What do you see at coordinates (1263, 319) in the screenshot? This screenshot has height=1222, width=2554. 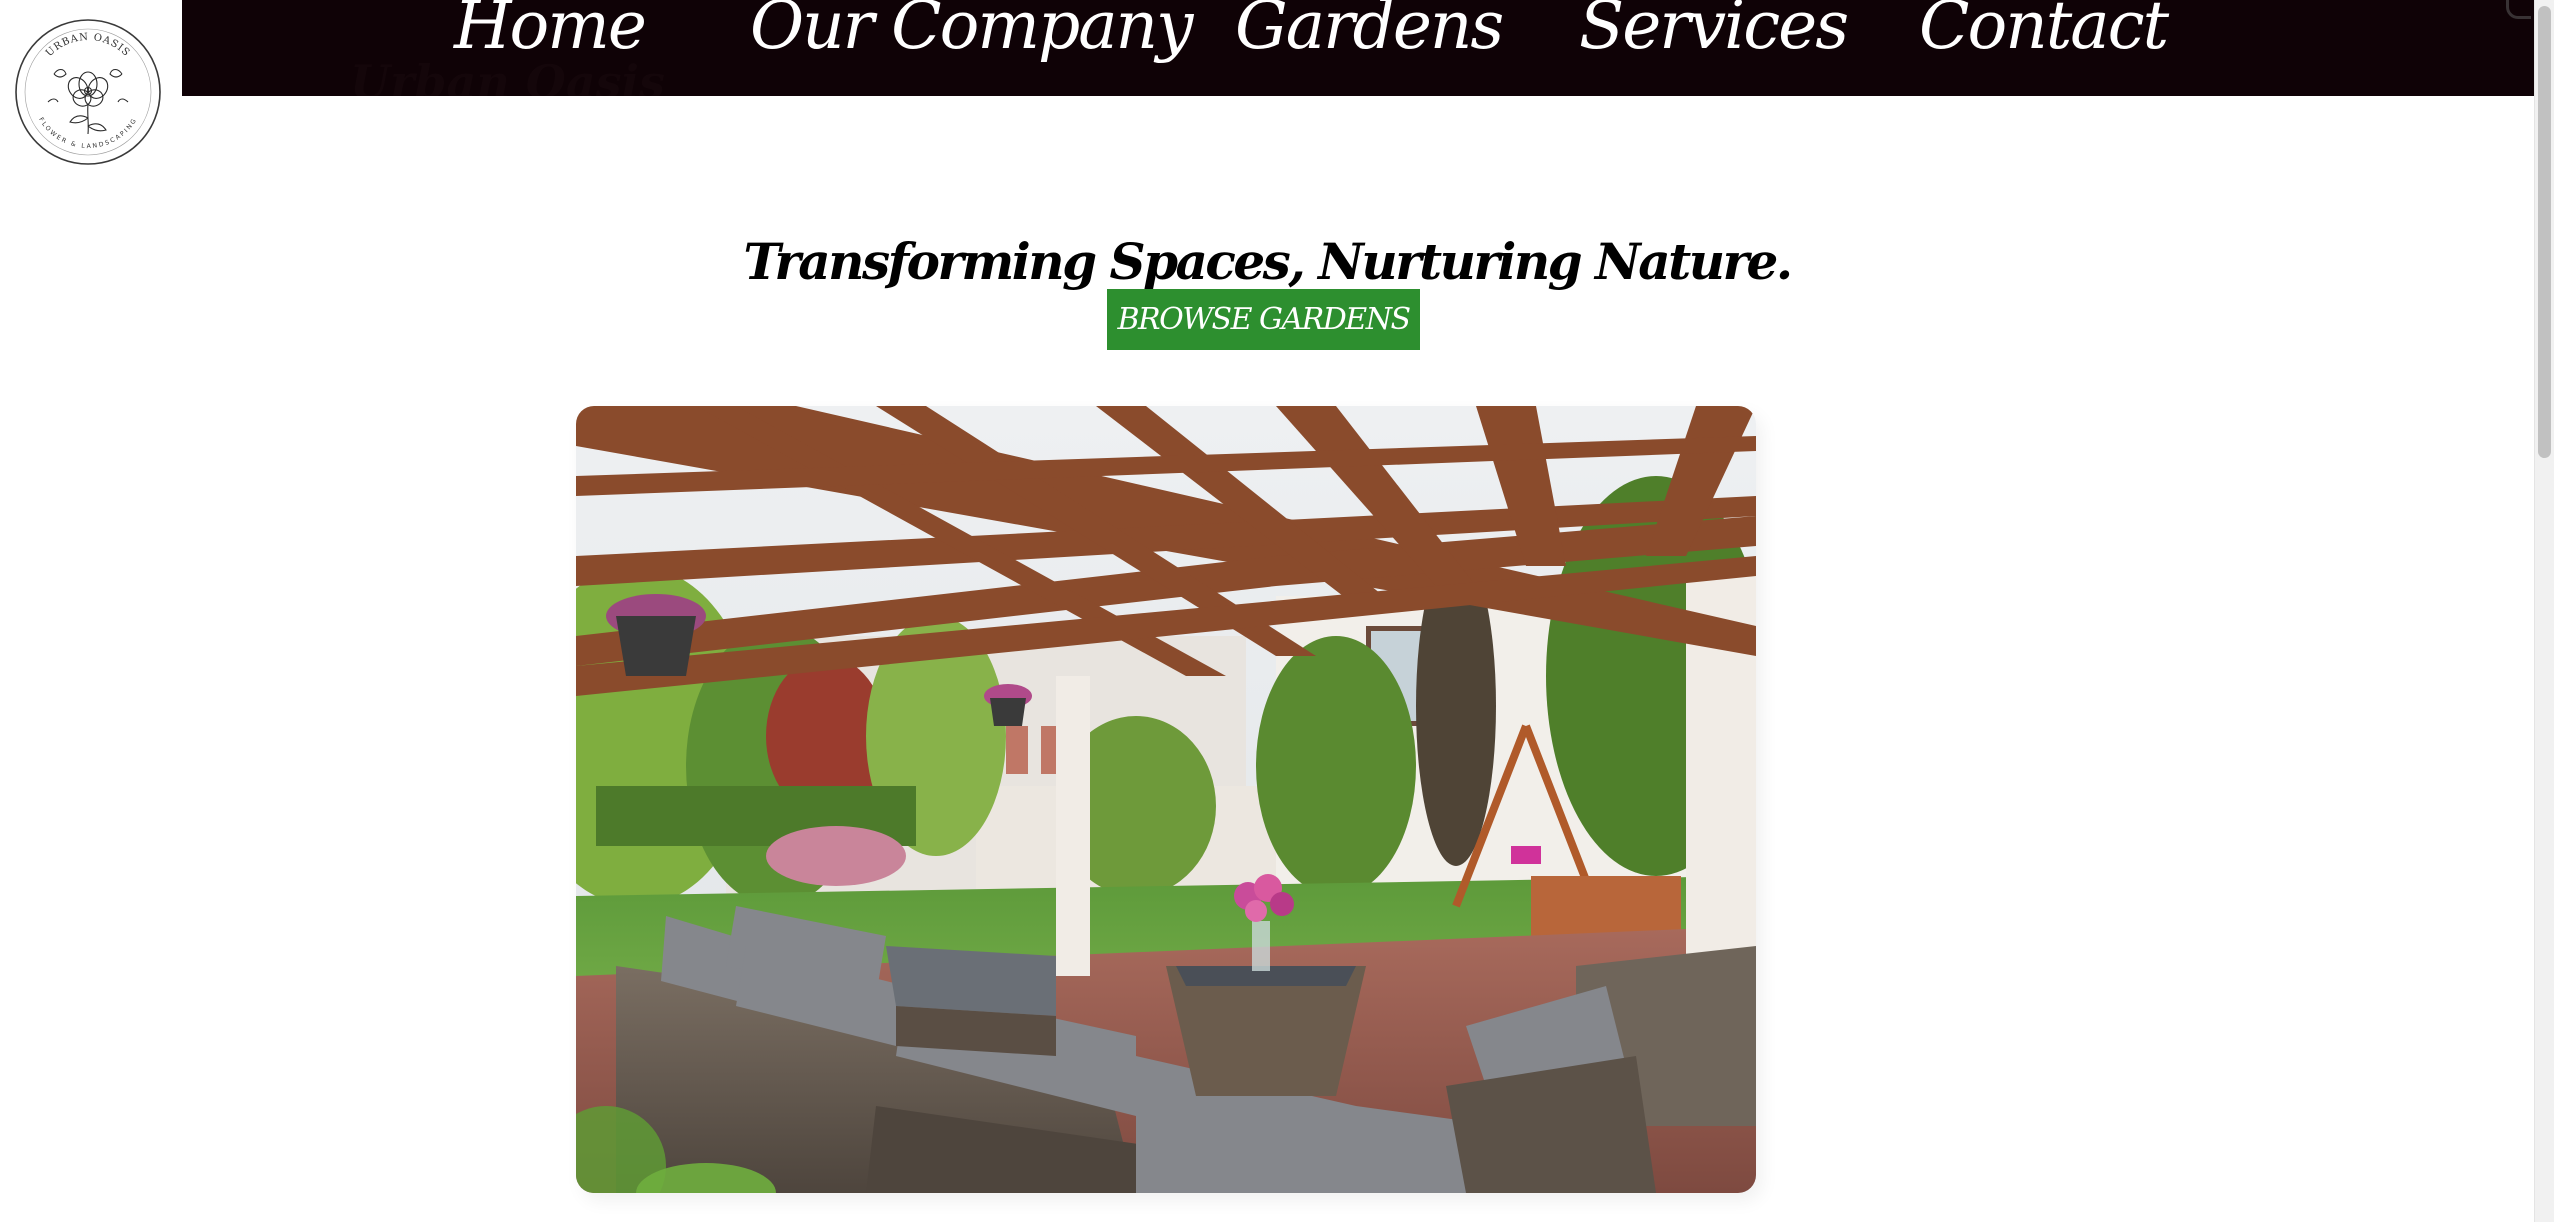 I see `browse-gardens-button: BROWSE GARDENS` at bounding box center [1263, 319].